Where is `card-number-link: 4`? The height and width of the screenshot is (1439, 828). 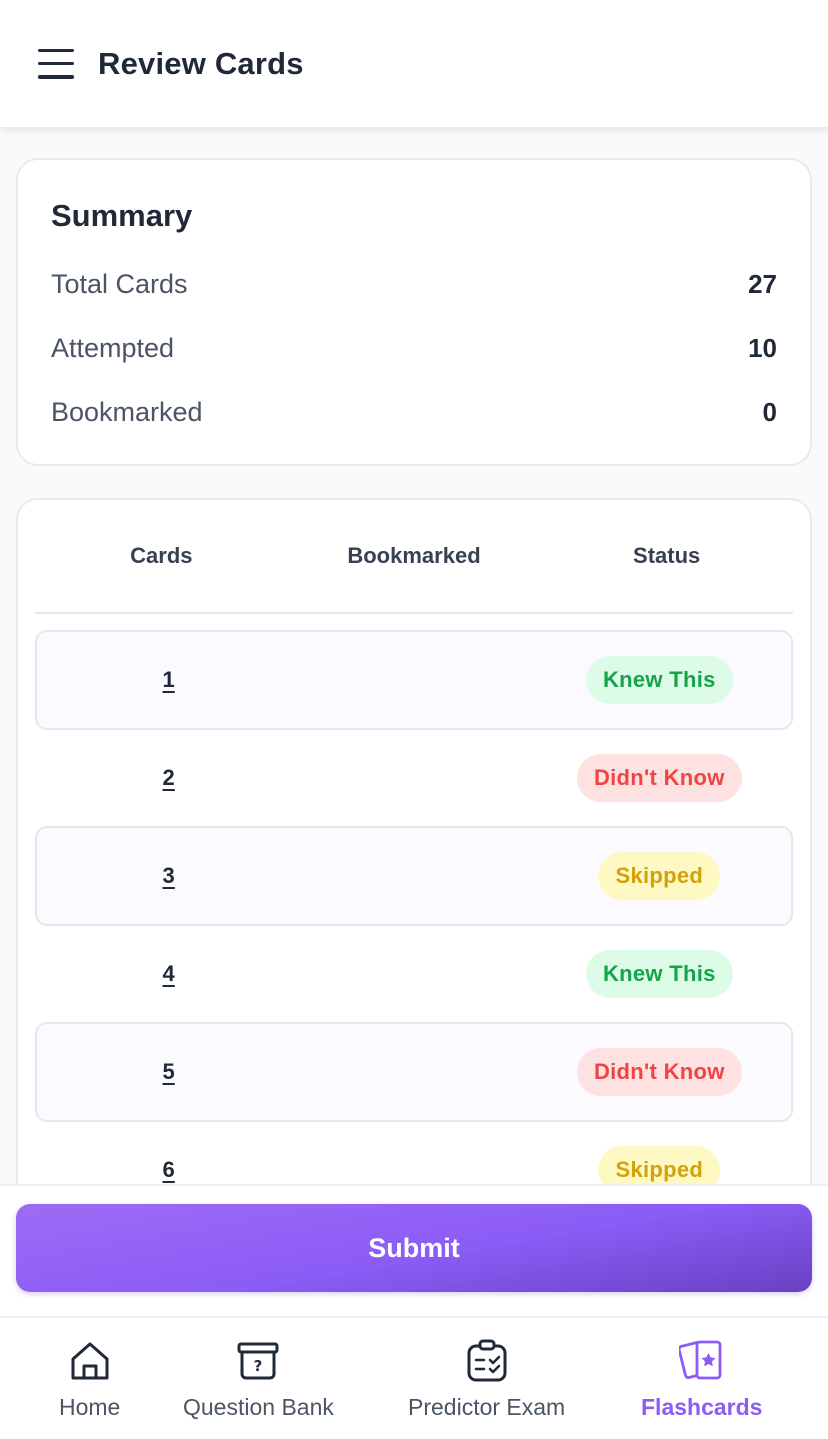 card-number-link: 4 is located at coordinates (169, 974).